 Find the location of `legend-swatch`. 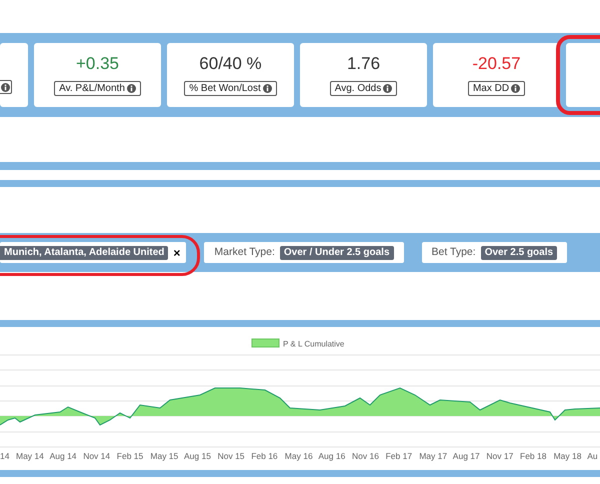

legend-swatch is located at coordinates (266, 343).